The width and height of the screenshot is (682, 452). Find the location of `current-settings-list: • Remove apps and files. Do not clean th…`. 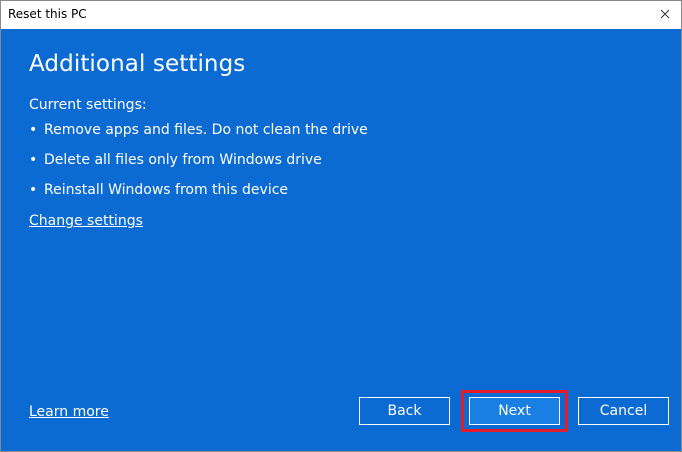

current-settings-list: • Remove apps and files. Do not clean th… is located at coordinates (198, 167).